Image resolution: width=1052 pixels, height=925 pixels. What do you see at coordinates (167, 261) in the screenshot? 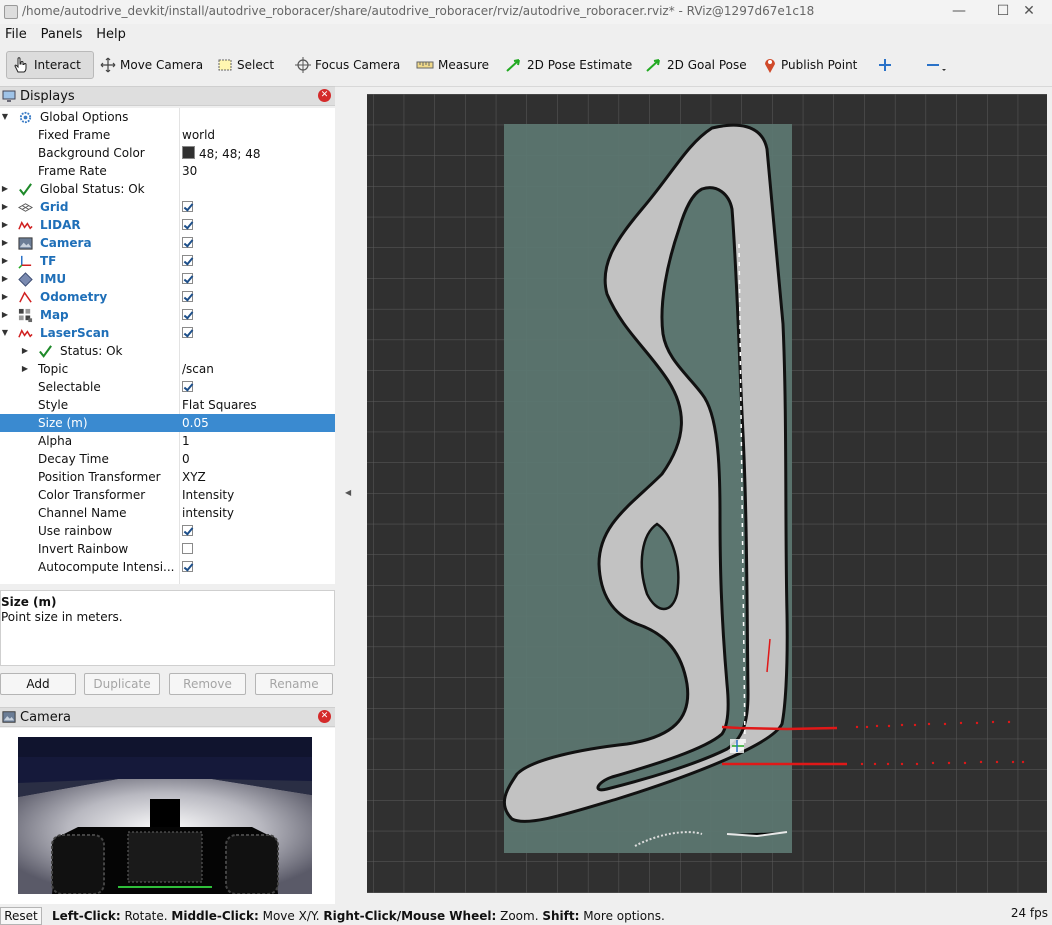
I see `tree-row-tf: ▶ TF` at bounding box center [167, 261].